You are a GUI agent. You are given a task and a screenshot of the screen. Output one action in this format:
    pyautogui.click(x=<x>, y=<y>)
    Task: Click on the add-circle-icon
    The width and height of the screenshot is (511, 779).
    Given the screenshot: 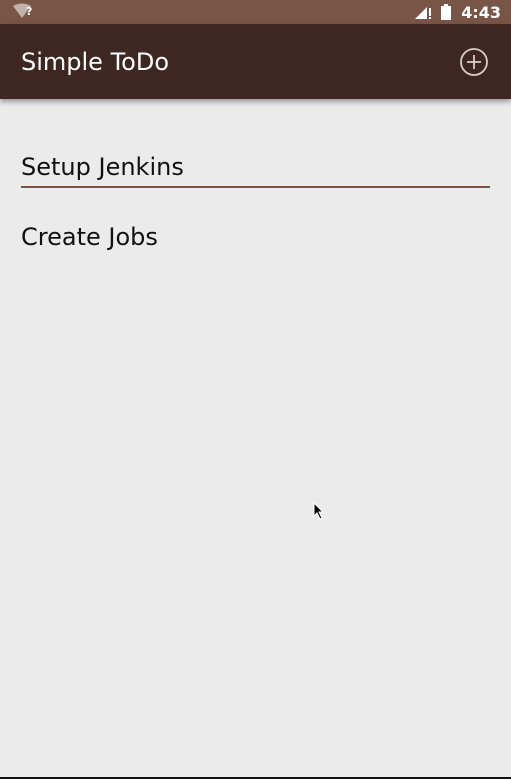 What is the action you would take?
    pyautogui.click(x=474, y=62)
    